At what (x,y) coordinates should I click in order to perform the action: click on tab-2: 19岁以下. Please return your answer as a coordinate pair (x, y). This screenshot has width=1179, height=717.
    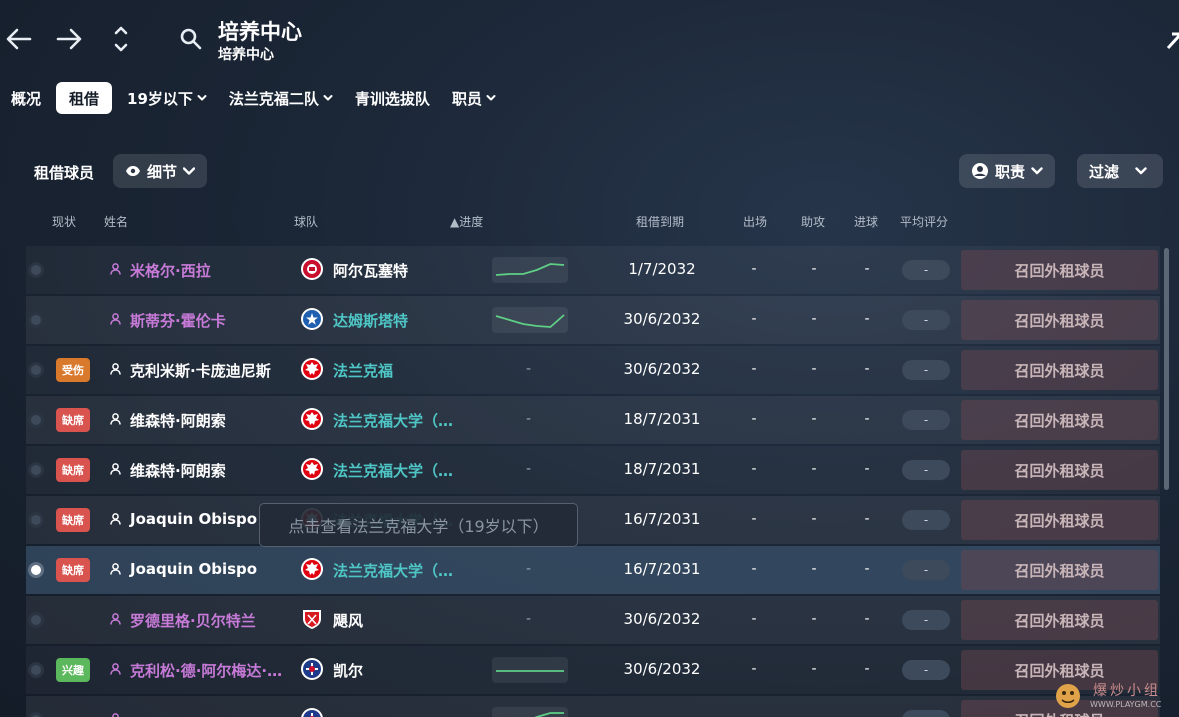
    Looking at the image, I should click on (167, 98).